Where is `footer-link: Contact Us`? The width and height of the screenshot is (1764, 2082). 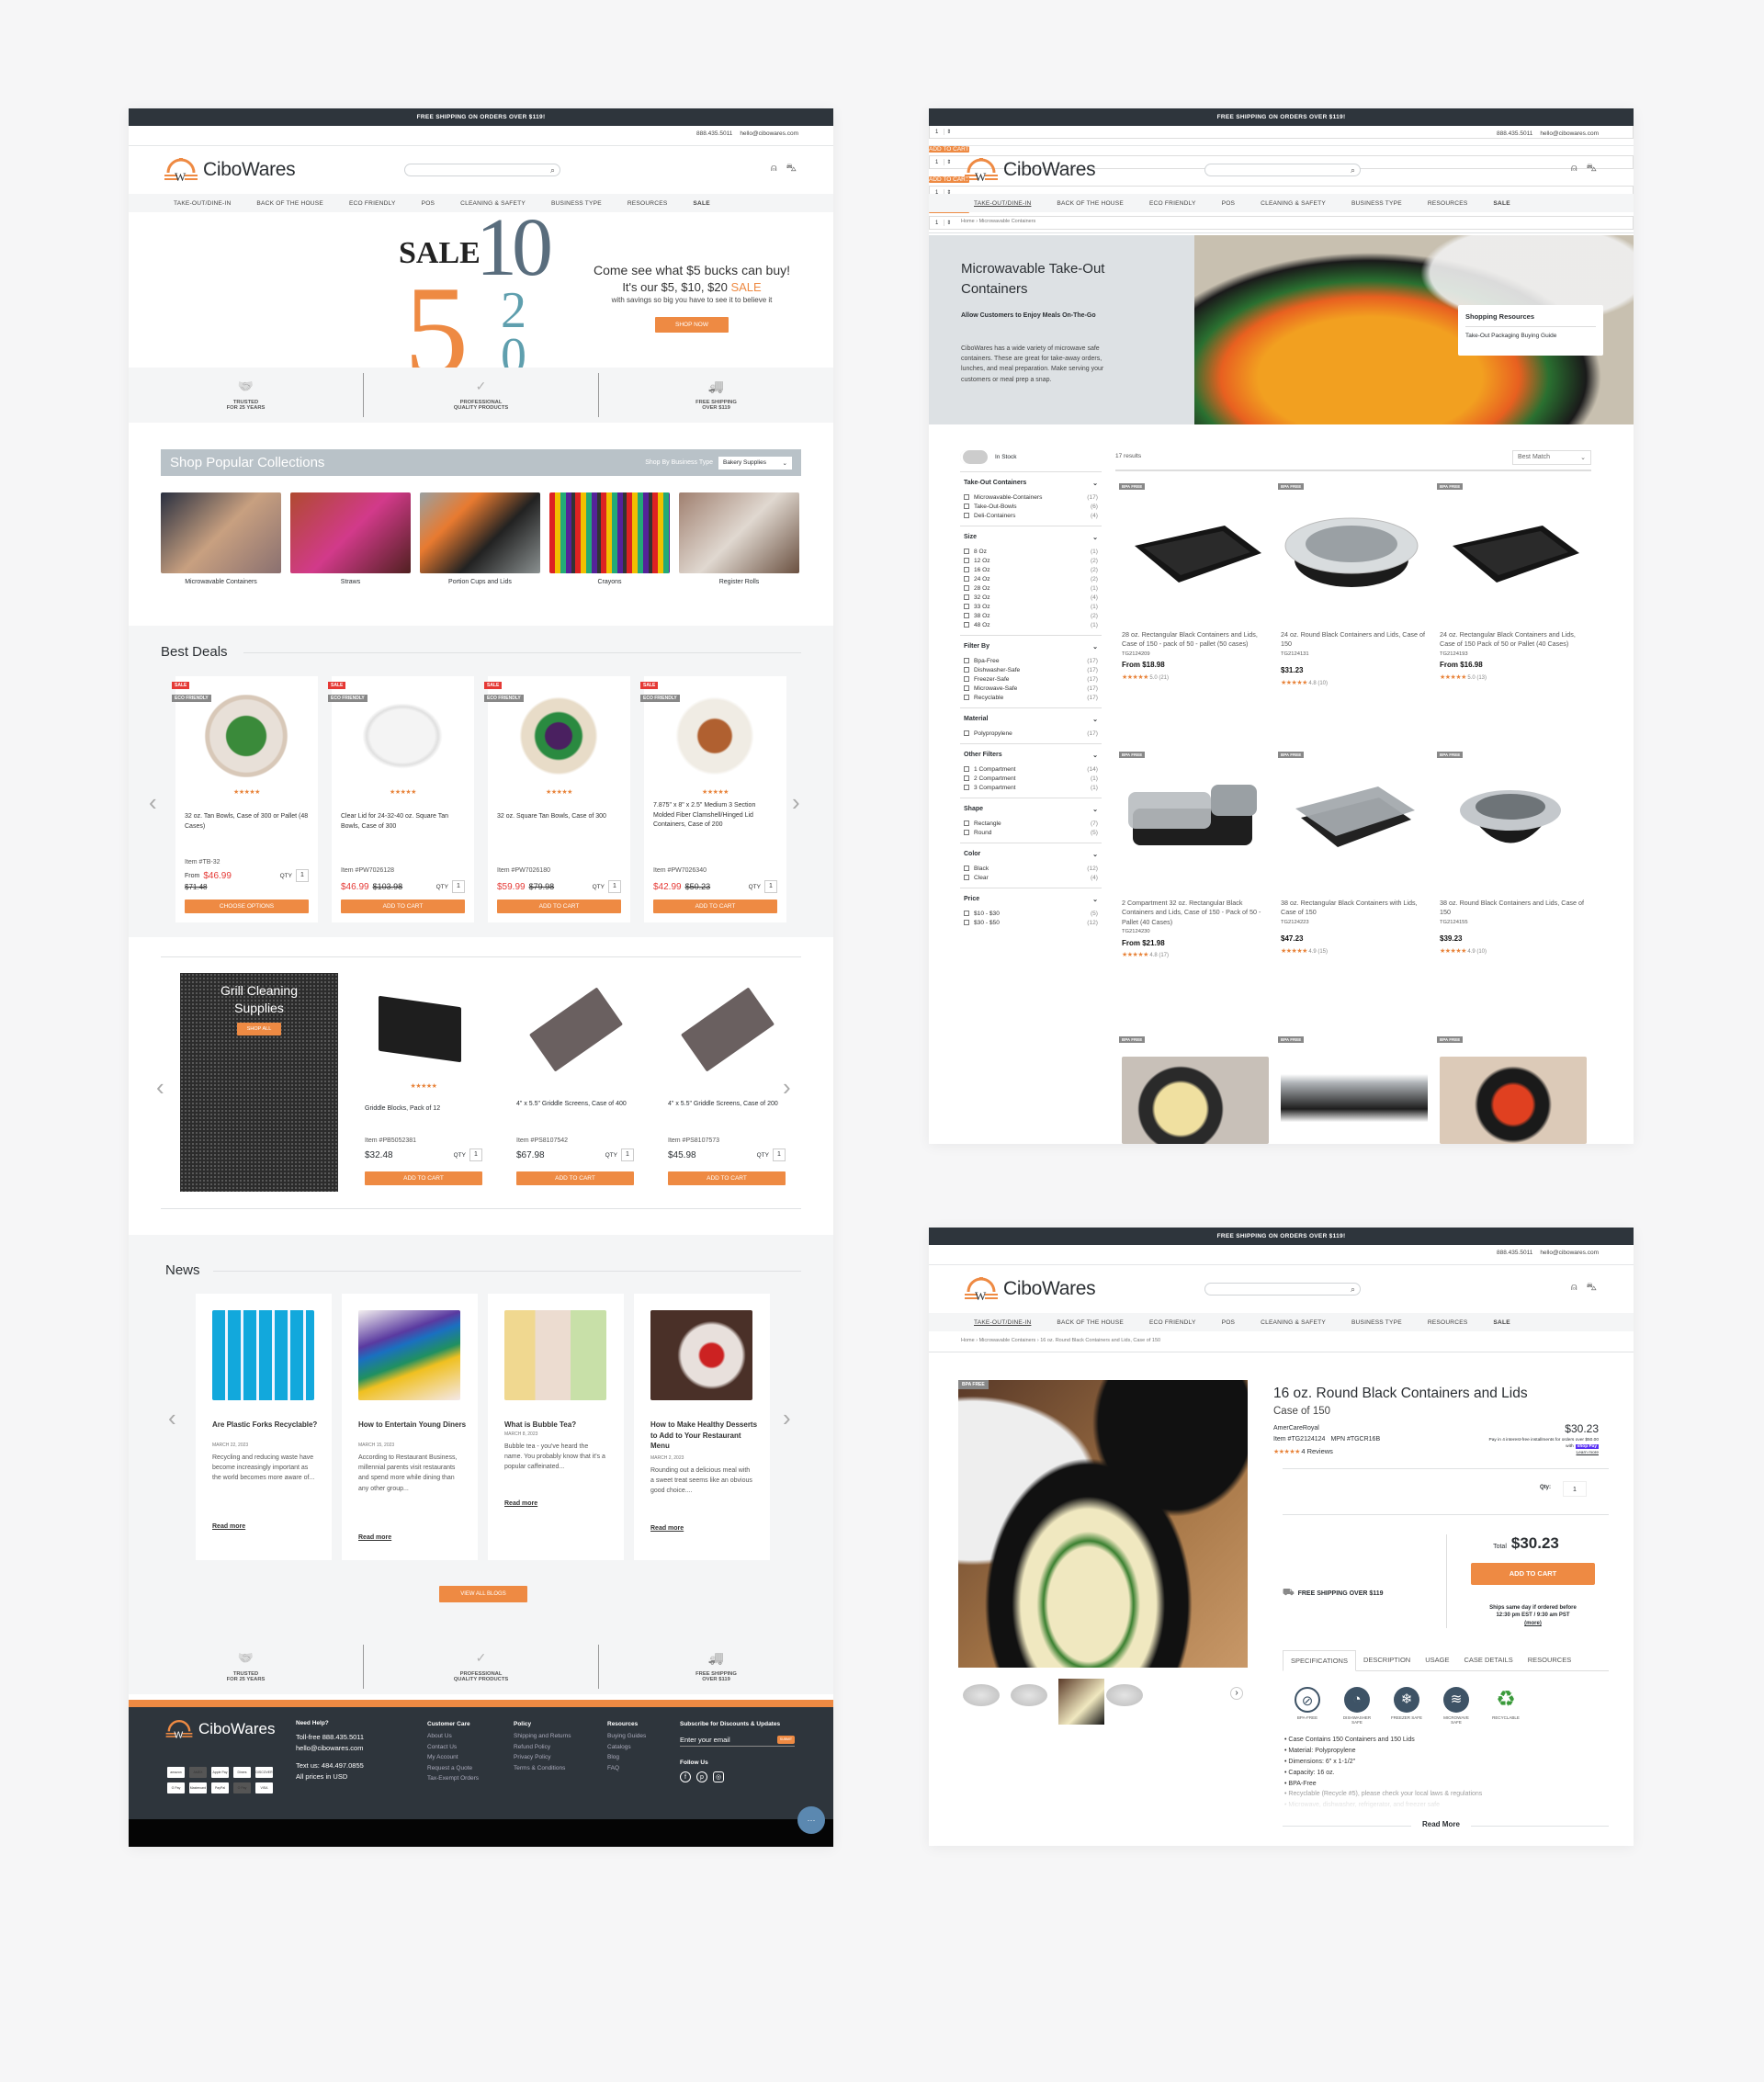
footer-link: Contact Us is located at coordinates (453, 1747).